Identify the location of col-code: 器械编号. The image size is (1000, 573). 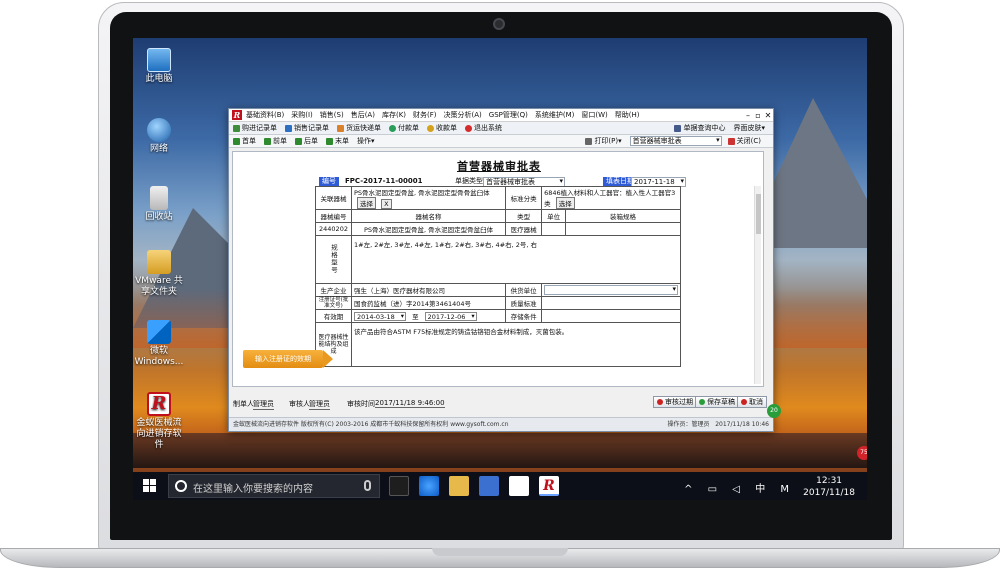
(333, 216).